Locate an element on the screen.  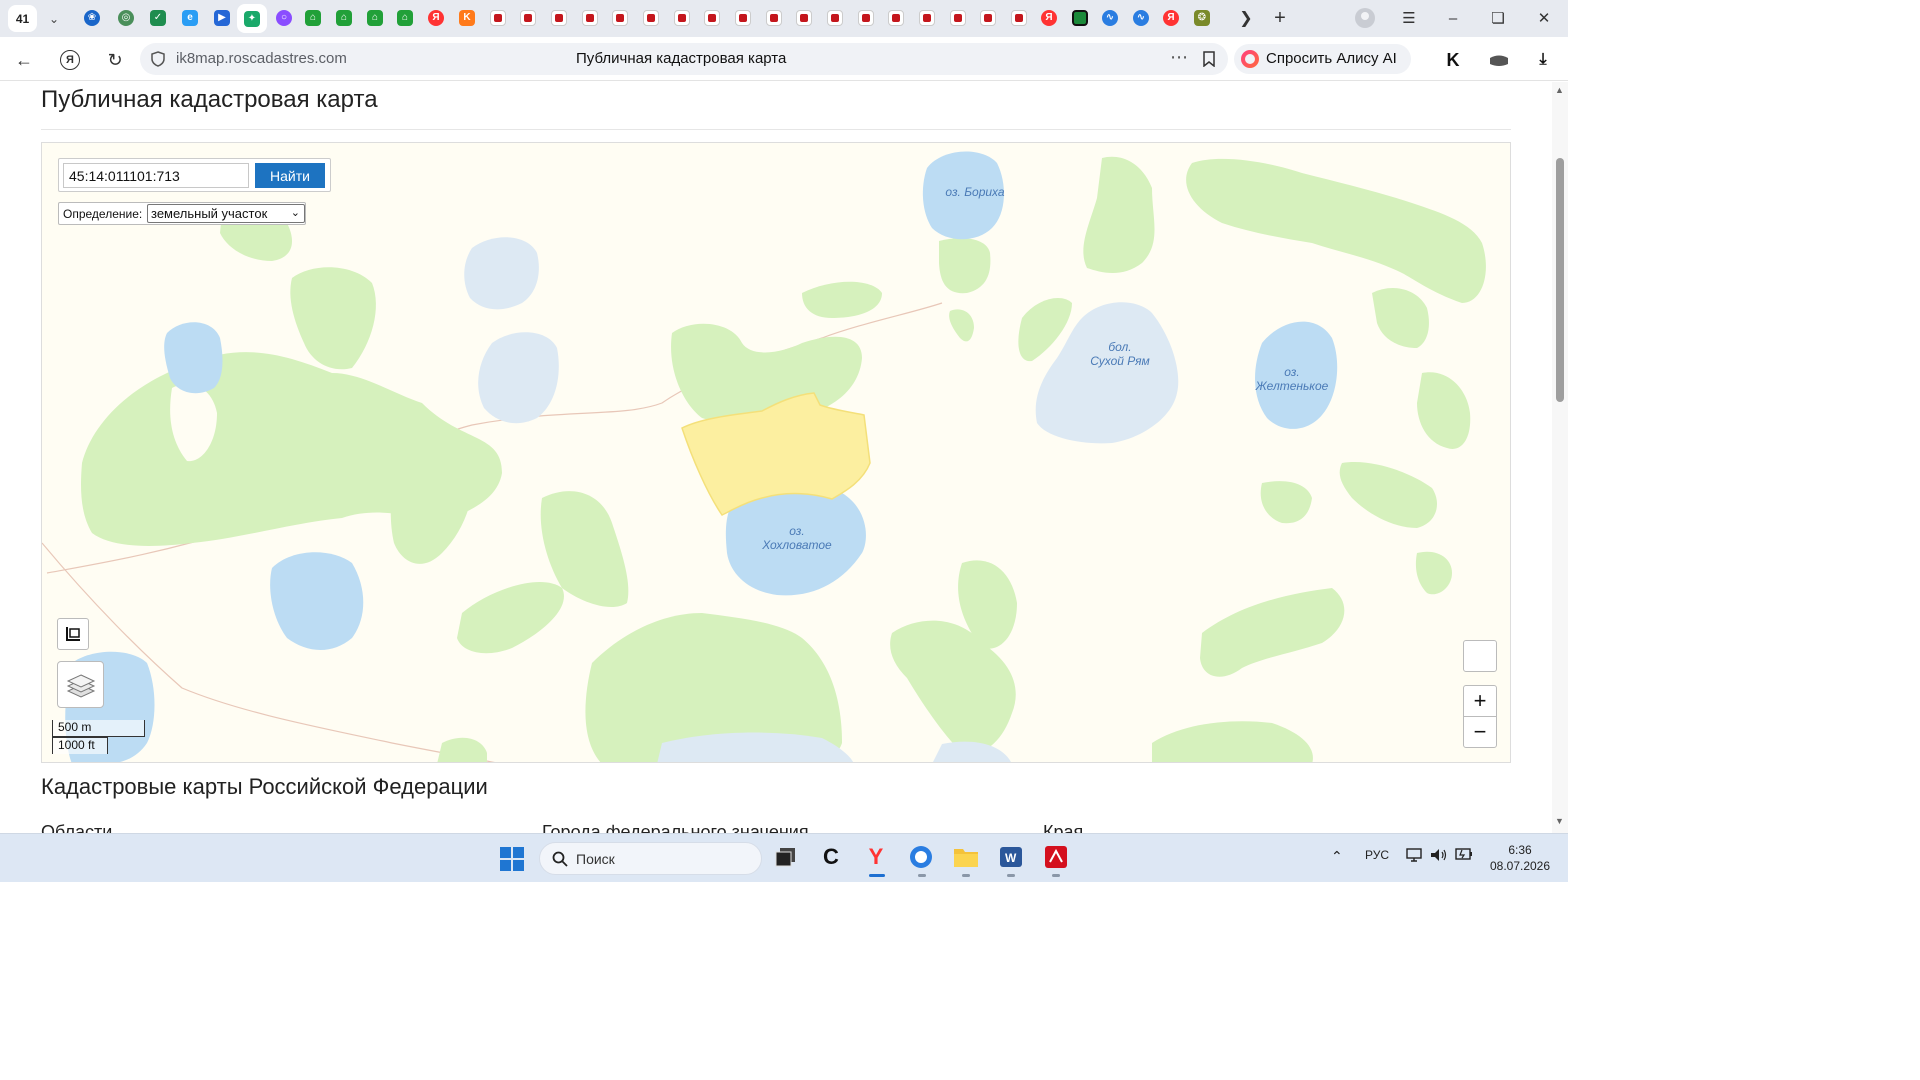
close-icon: ✕ is located at coordinates (1544, 18).